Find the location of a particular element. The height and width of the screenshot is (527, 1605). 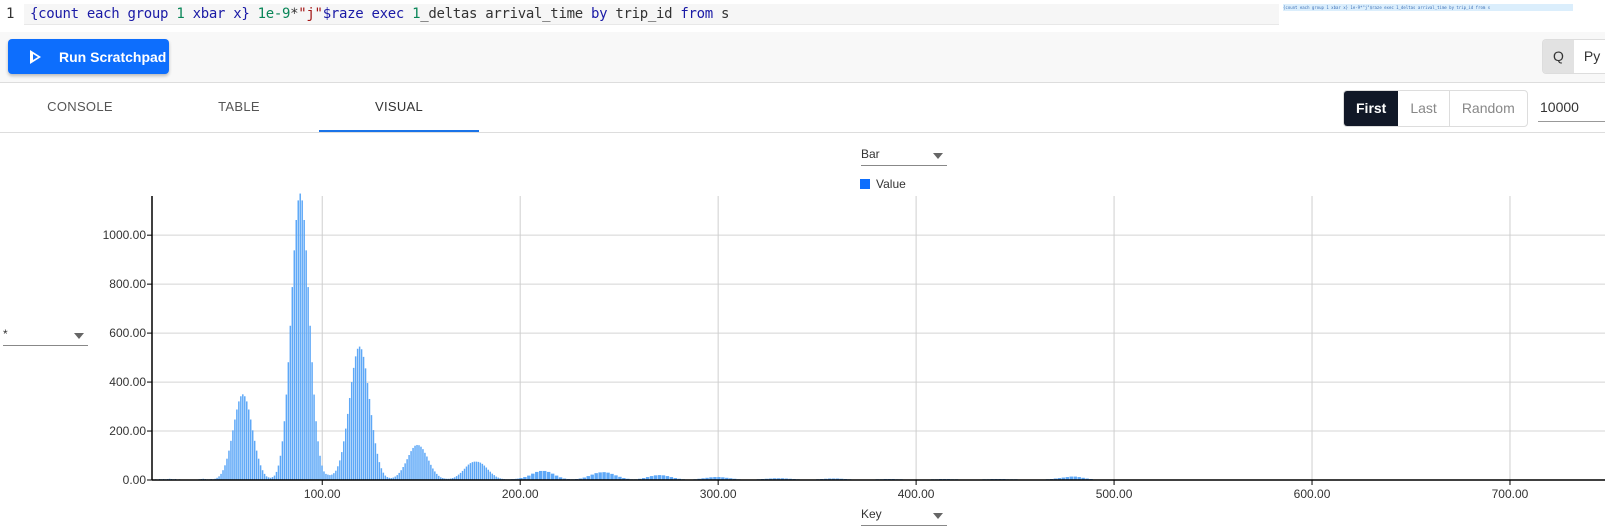

y-tick-label: 200.00 is located at coordinates (127, 431).